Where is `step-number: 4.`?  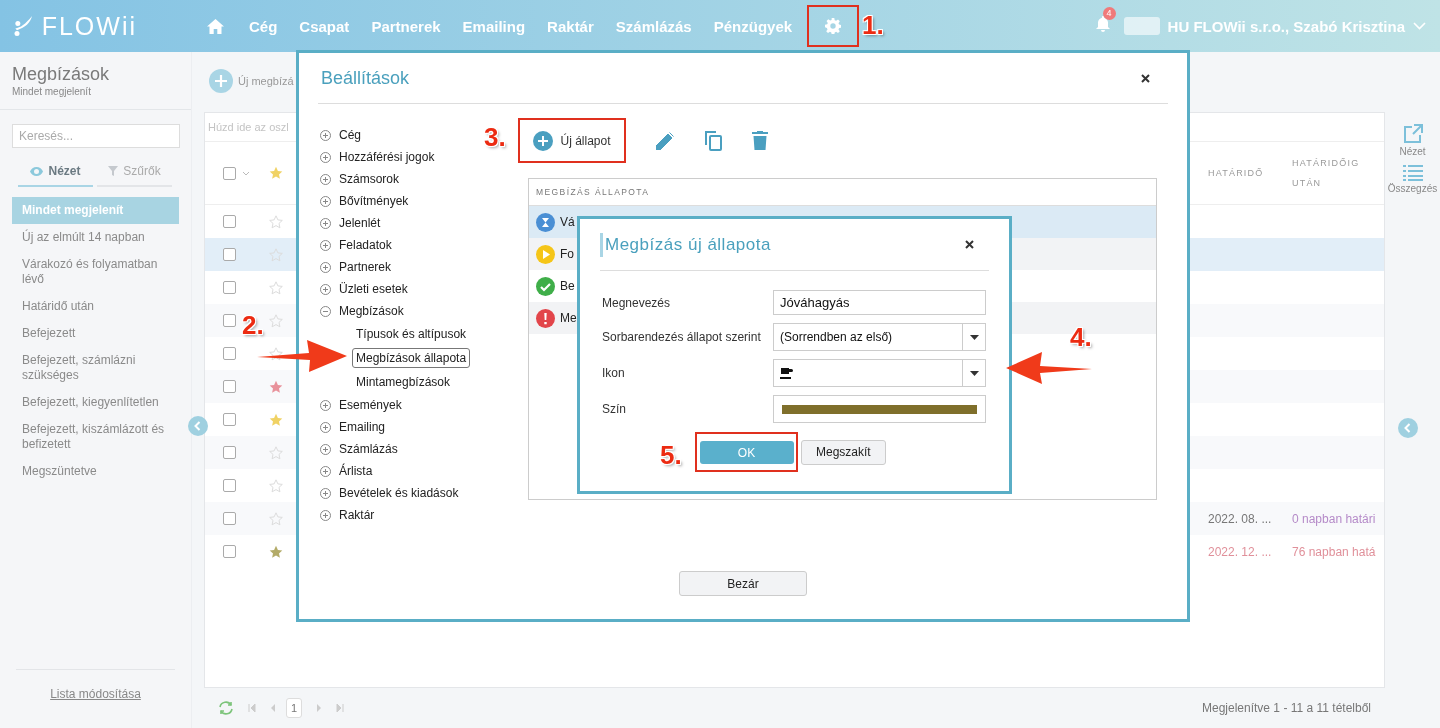
step-number: 4. is located at coordinates (1081, 337).